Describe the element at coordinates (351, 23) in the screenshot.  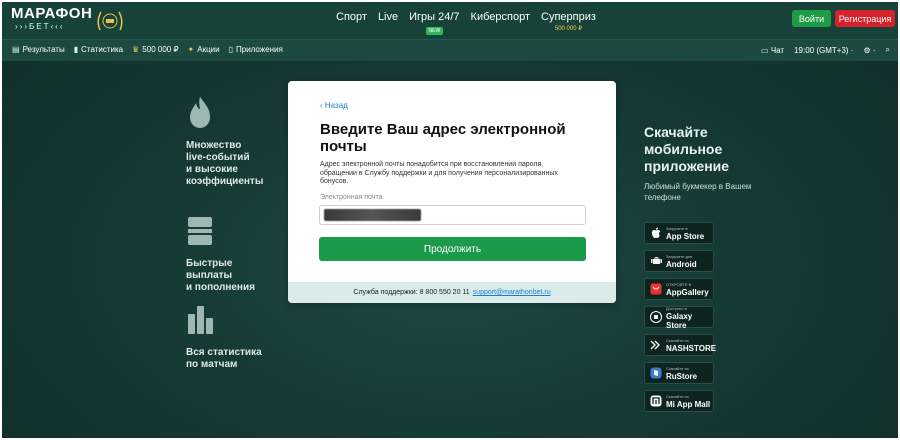
I see `nav-sport: Спорт` at that location.